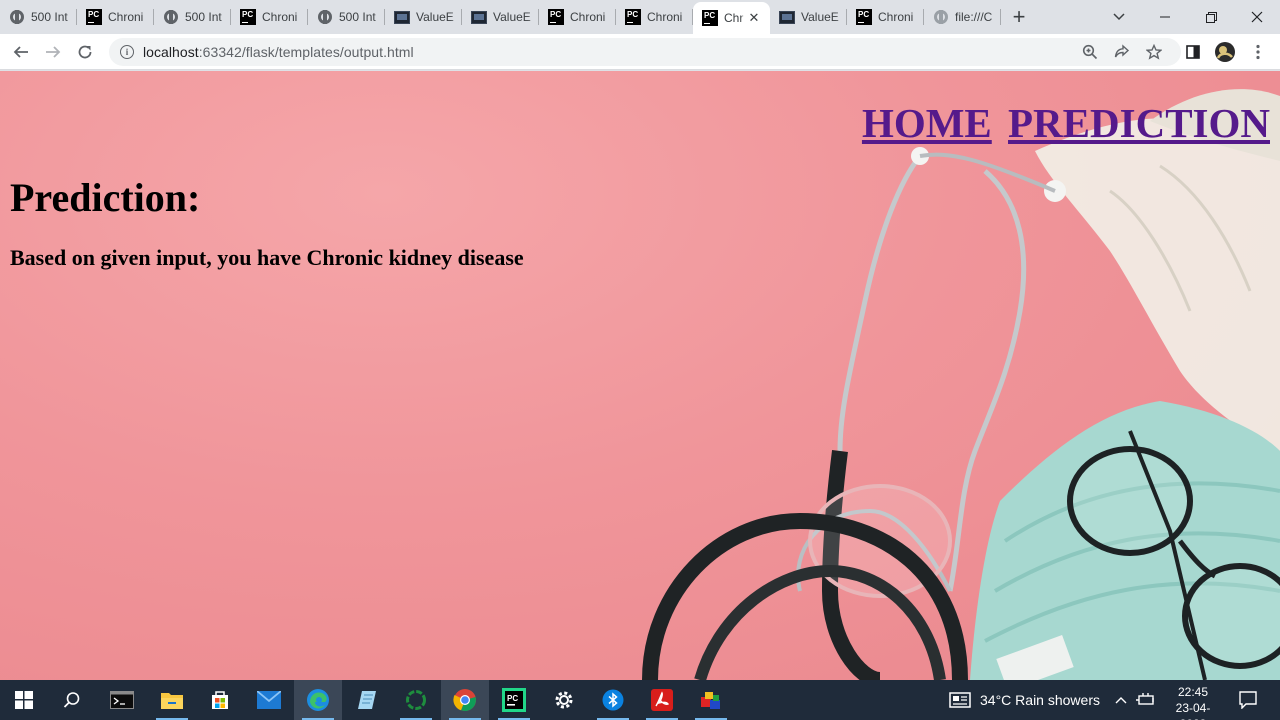 This screenshot has width=1280, height=720. I want to click on notepad-icon, so click(367, 700).